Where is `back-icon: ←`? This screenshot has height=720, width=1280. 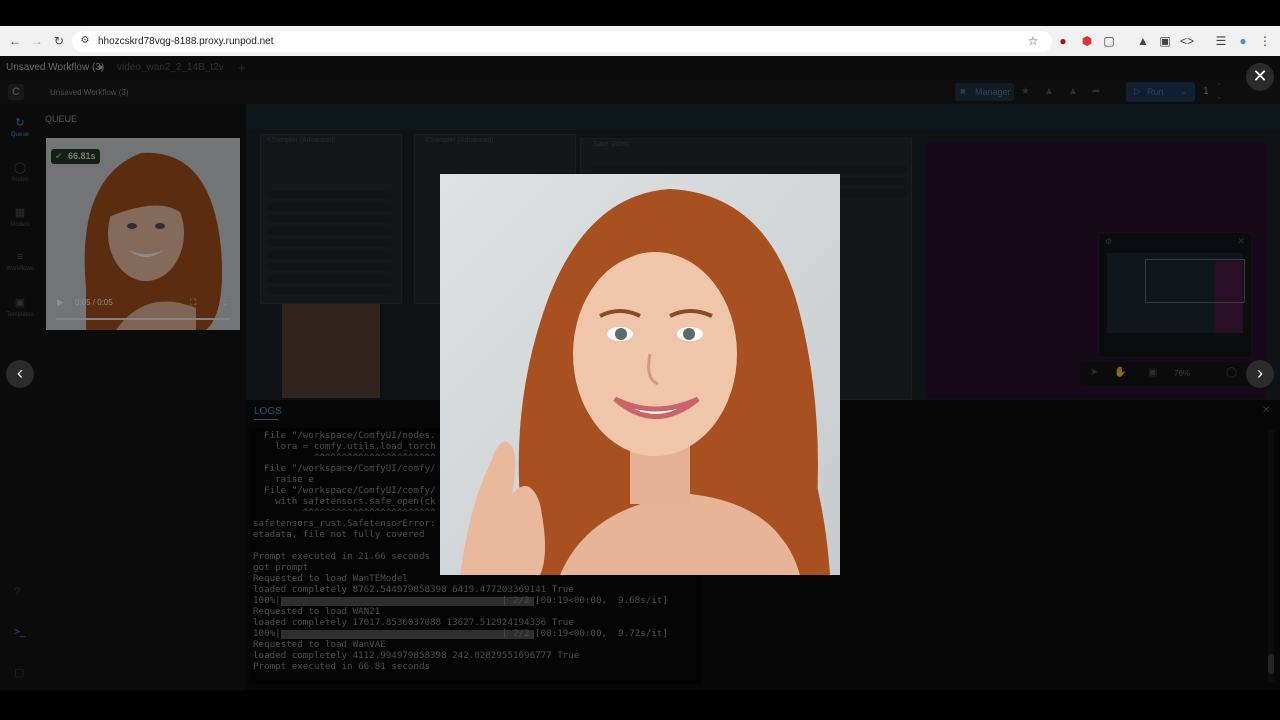 back-icon: ← is located at coordinates (15, 41).